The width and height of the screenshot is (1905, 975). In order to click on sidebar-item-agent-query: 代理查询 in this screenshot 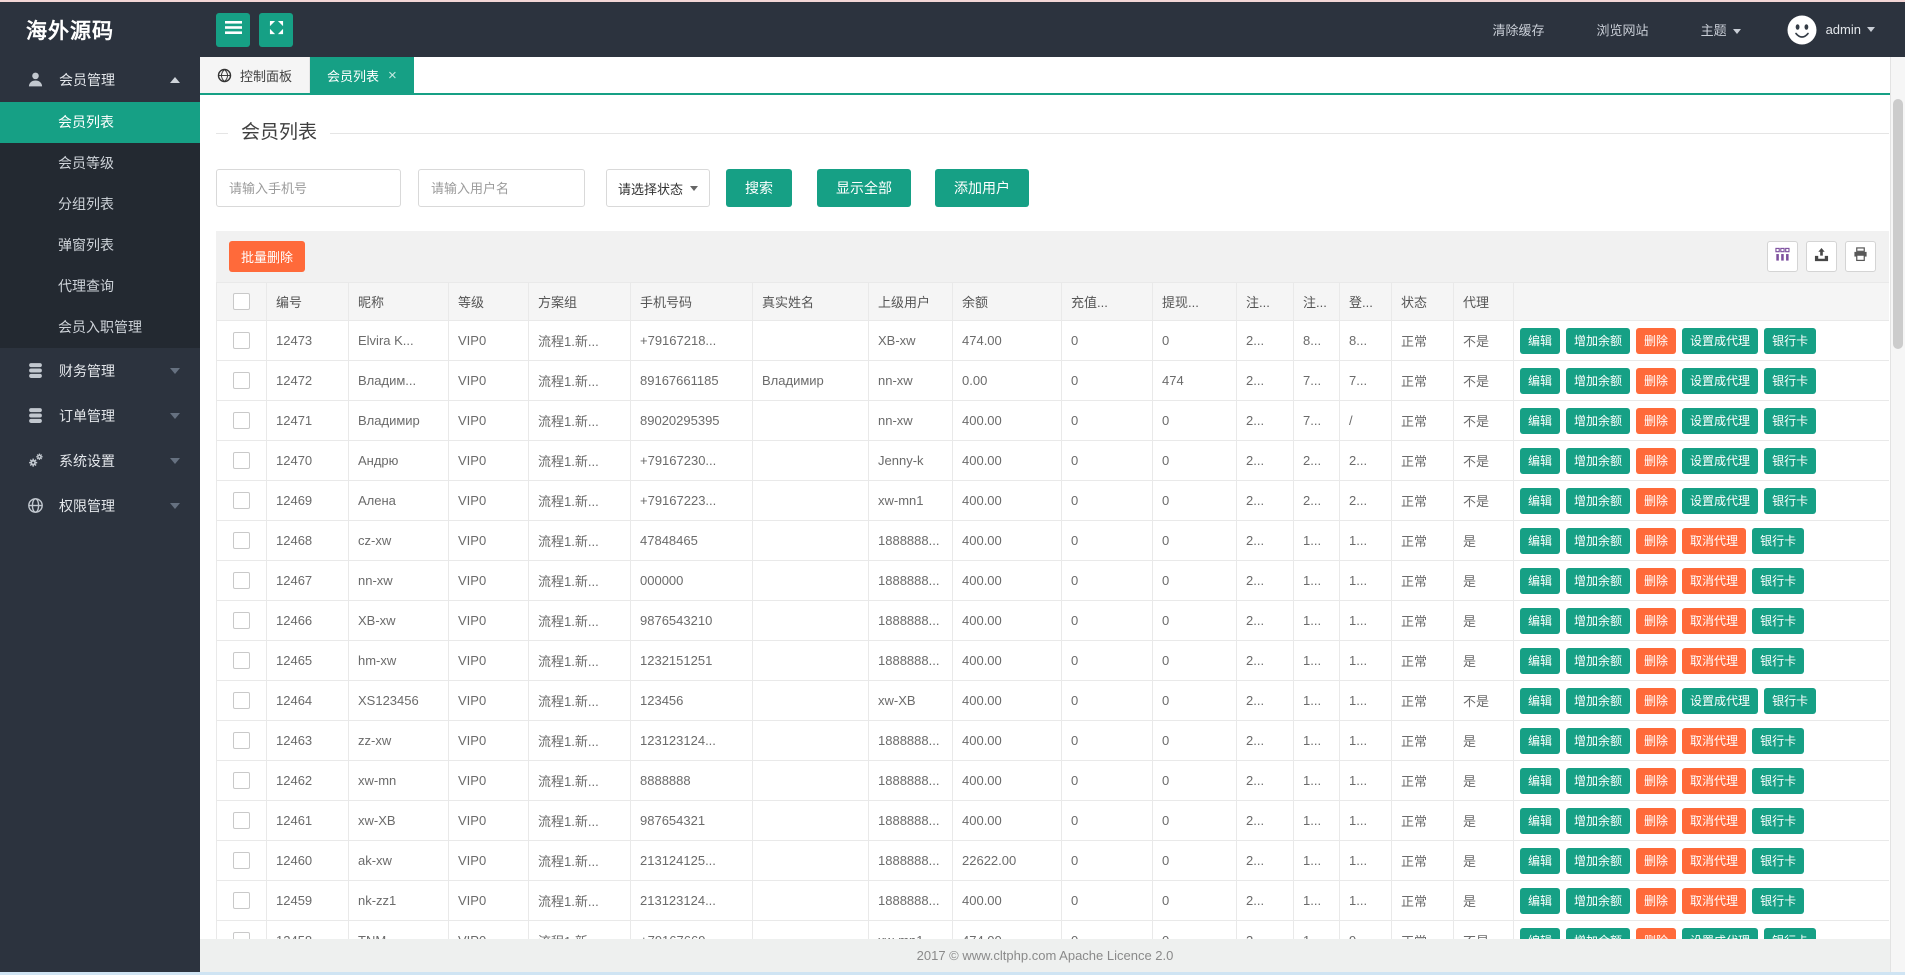, I will do `click(100, 286)`.